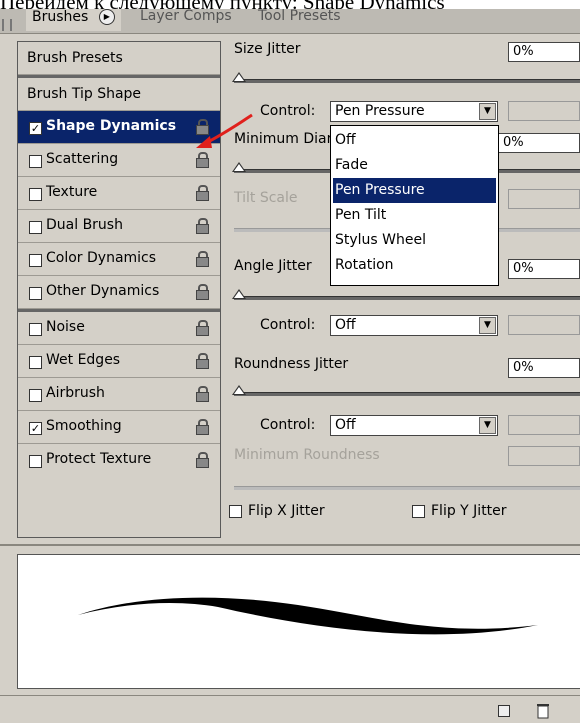 This screenshot has width=580, height=723. I want to click on angle-jitter-slider, so click(406, 294).